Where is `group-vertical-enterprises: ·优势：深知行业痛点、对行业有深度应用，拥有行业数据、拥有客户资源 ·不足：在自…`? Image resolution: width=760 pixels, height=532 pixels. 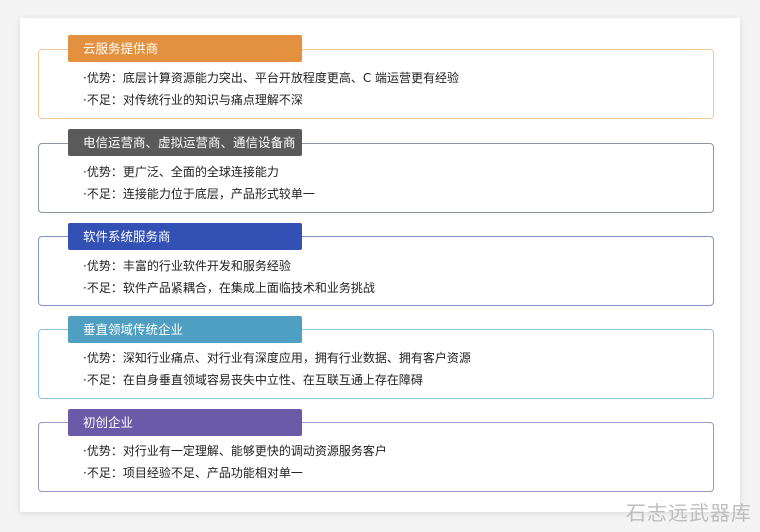
group-vertical-enterprises: ·优势：深知行业痛点、对行业有深度应用，拥有行业数据、拥有客户资源 ·不足：在自… is located at coordinates (376, 357).